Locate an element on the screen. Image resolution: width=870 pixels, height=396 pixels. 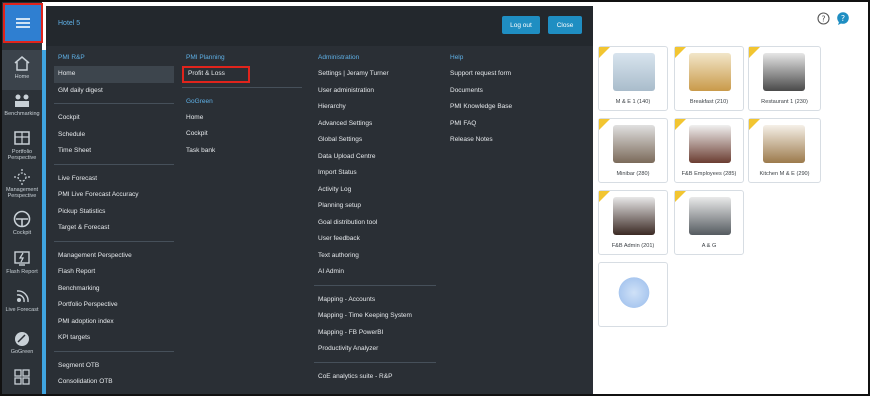
menu-item-gm-daily-digest: GM daily digest is located at coordinates (114, 91).